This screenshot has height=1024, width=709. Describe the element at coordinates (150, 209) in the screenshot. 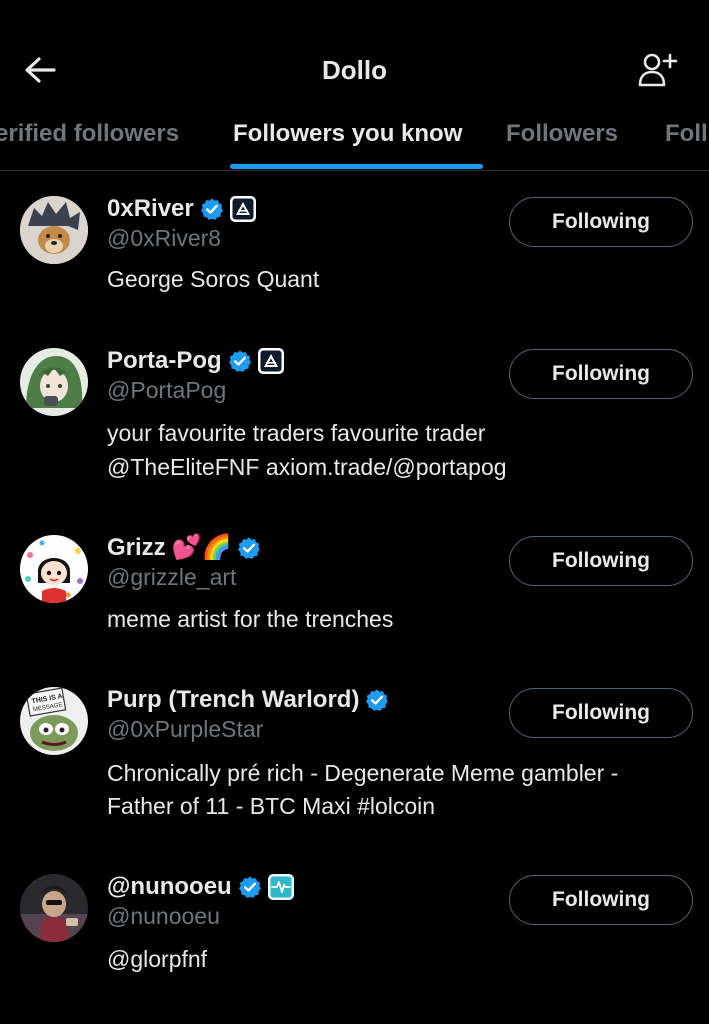

I see `display-name: 0xRiver` at that location.